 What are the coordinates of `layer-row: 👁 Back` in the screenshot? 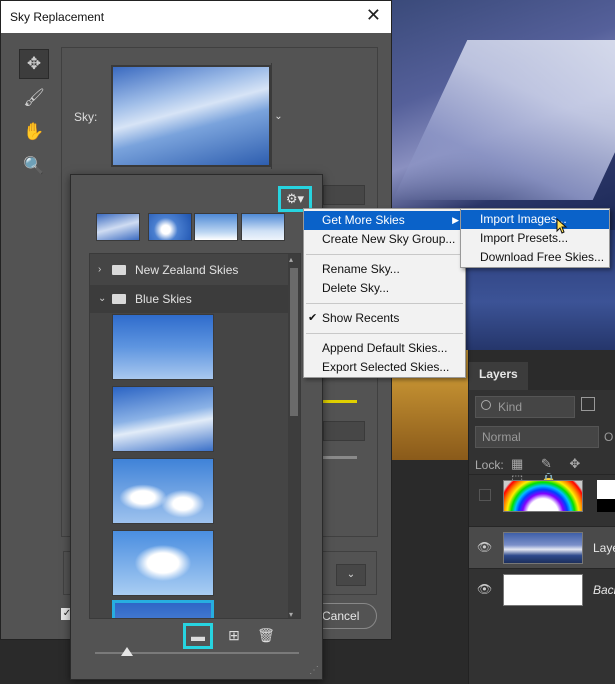 It's located at (542, 589).